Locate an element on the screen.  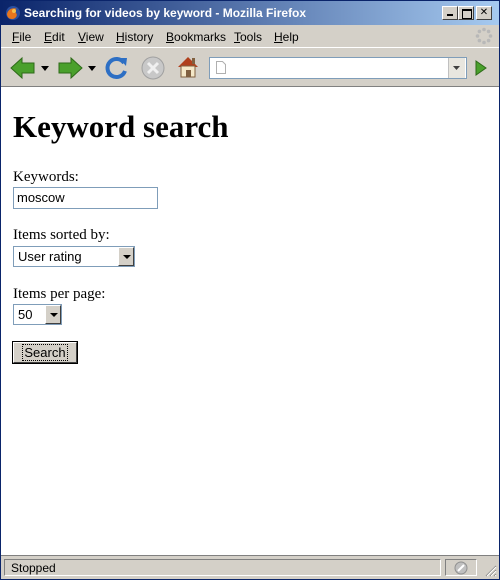
firefox-icon is located at coordinates (13, 13).